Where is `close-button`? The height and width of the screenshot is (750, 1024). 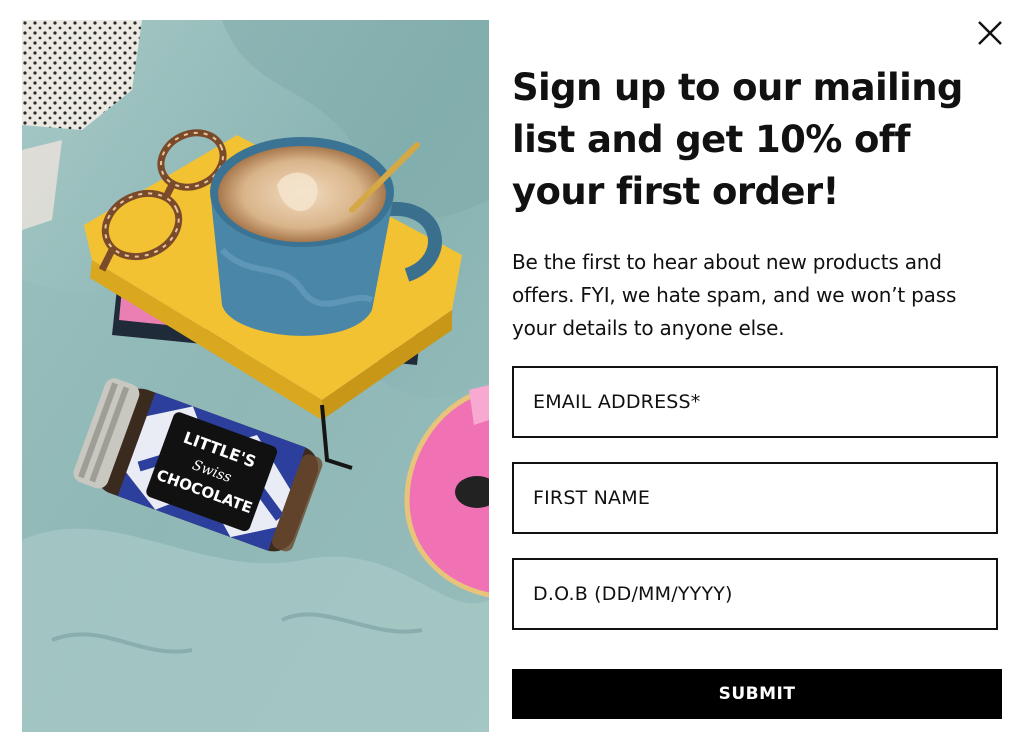 close-button is located at coordinates (990, 33).